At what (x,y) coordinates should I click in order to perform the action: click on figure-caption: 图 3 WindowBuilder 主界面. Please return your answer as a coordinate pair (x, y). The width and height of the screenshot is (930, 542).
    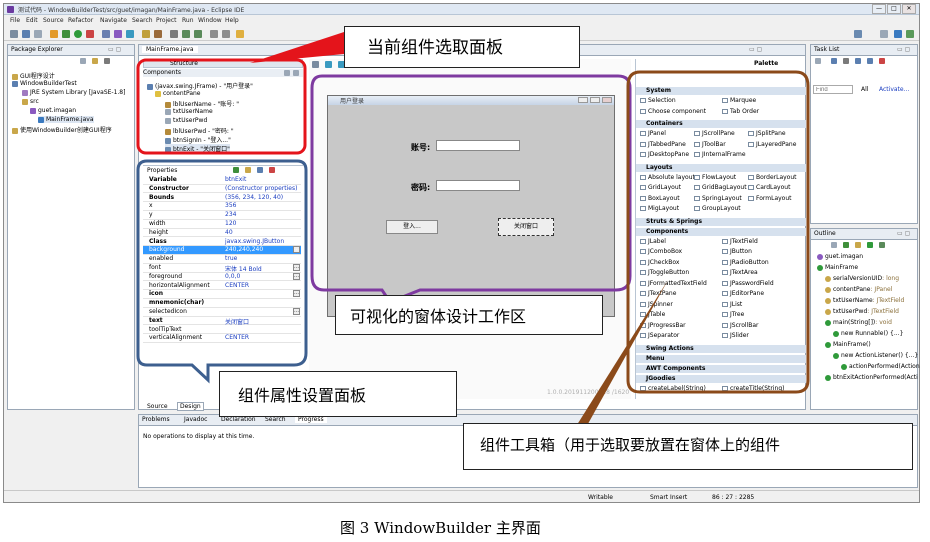
    Looking at the image, I should click on (440, 528).